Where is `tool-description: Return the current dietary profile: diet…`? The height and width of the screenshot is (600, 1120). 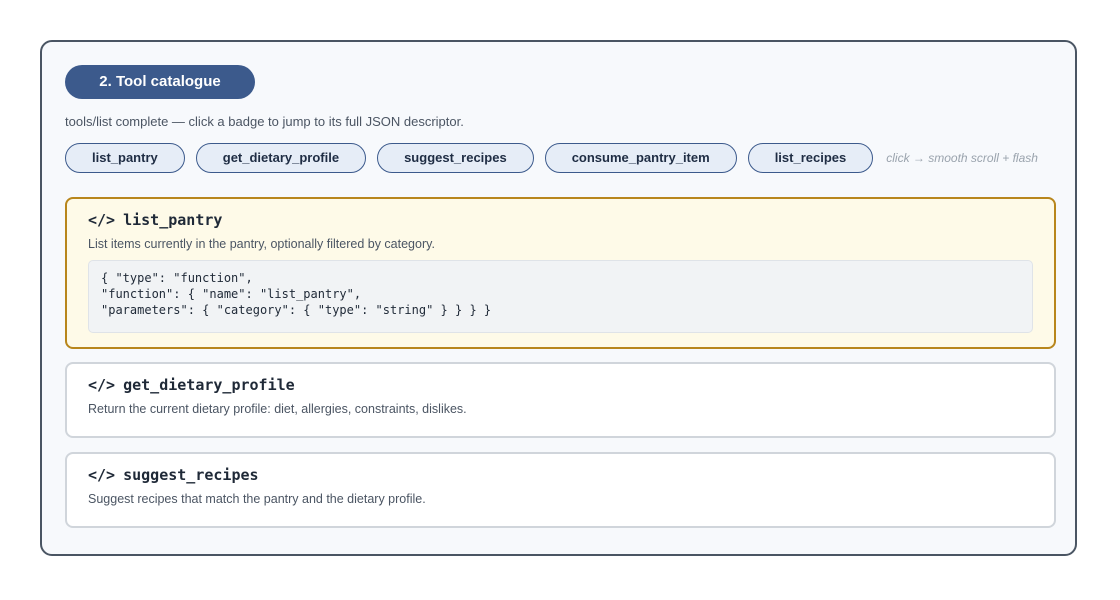 tool-description: Return the current dietary profile: diet… is located at coordinates (277, 409).